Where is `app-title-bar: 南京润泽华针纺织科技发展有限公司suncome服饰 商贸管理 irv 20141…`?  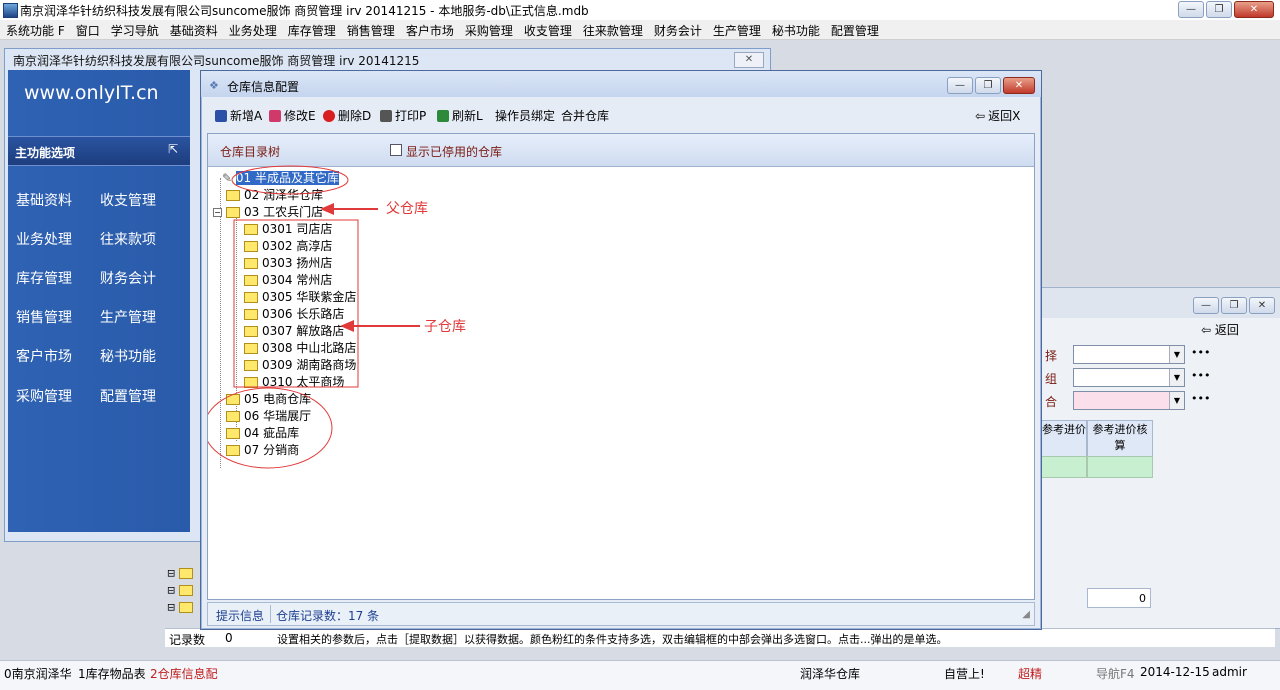 app-title-bar: 南京润泽华针纺织科技发展有限公司suncome服饰 商贸管理 irv 20141… is located at coordinates (640, 10).